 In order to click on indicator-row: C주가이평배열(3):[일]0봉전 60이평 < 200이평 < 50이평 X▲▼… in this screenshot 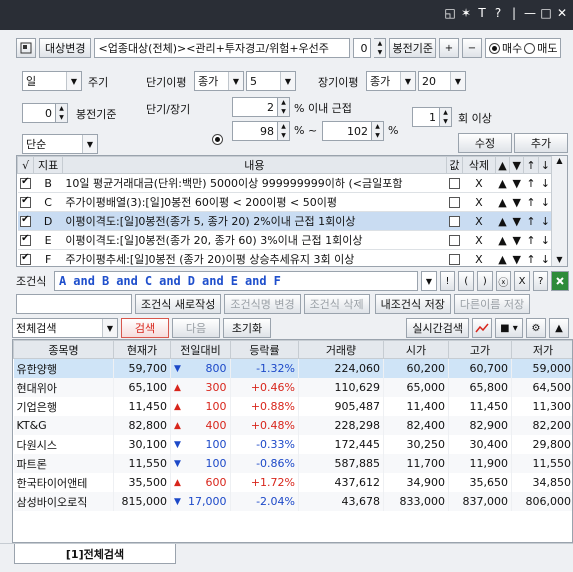, I will do `click(285, 202)`.